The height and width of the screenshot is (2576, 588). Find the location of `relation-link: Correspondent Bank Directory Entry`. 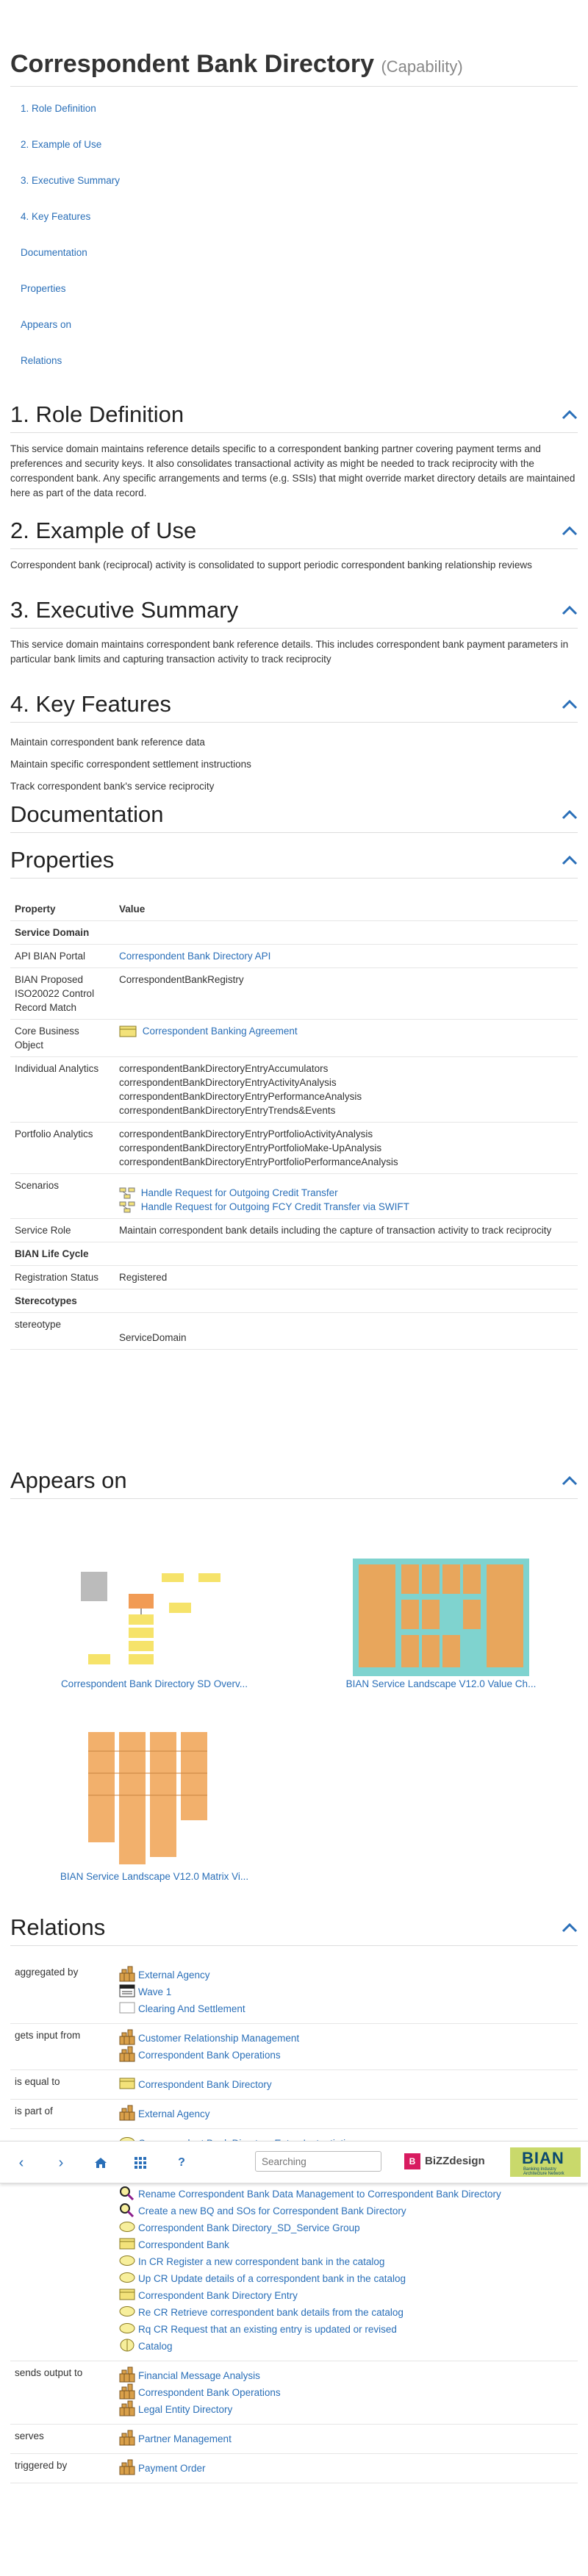

relation-link: Correspondent Bank Directory Entry is located at coordinates (218, 2295).